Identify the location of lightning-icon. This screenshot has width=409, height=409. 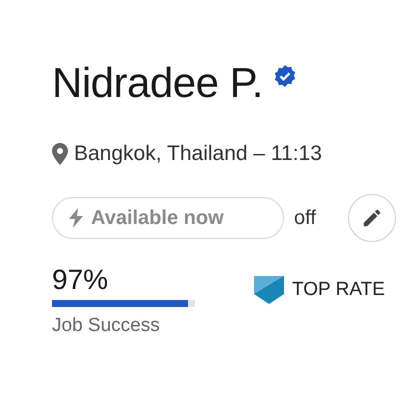
(76, 218).